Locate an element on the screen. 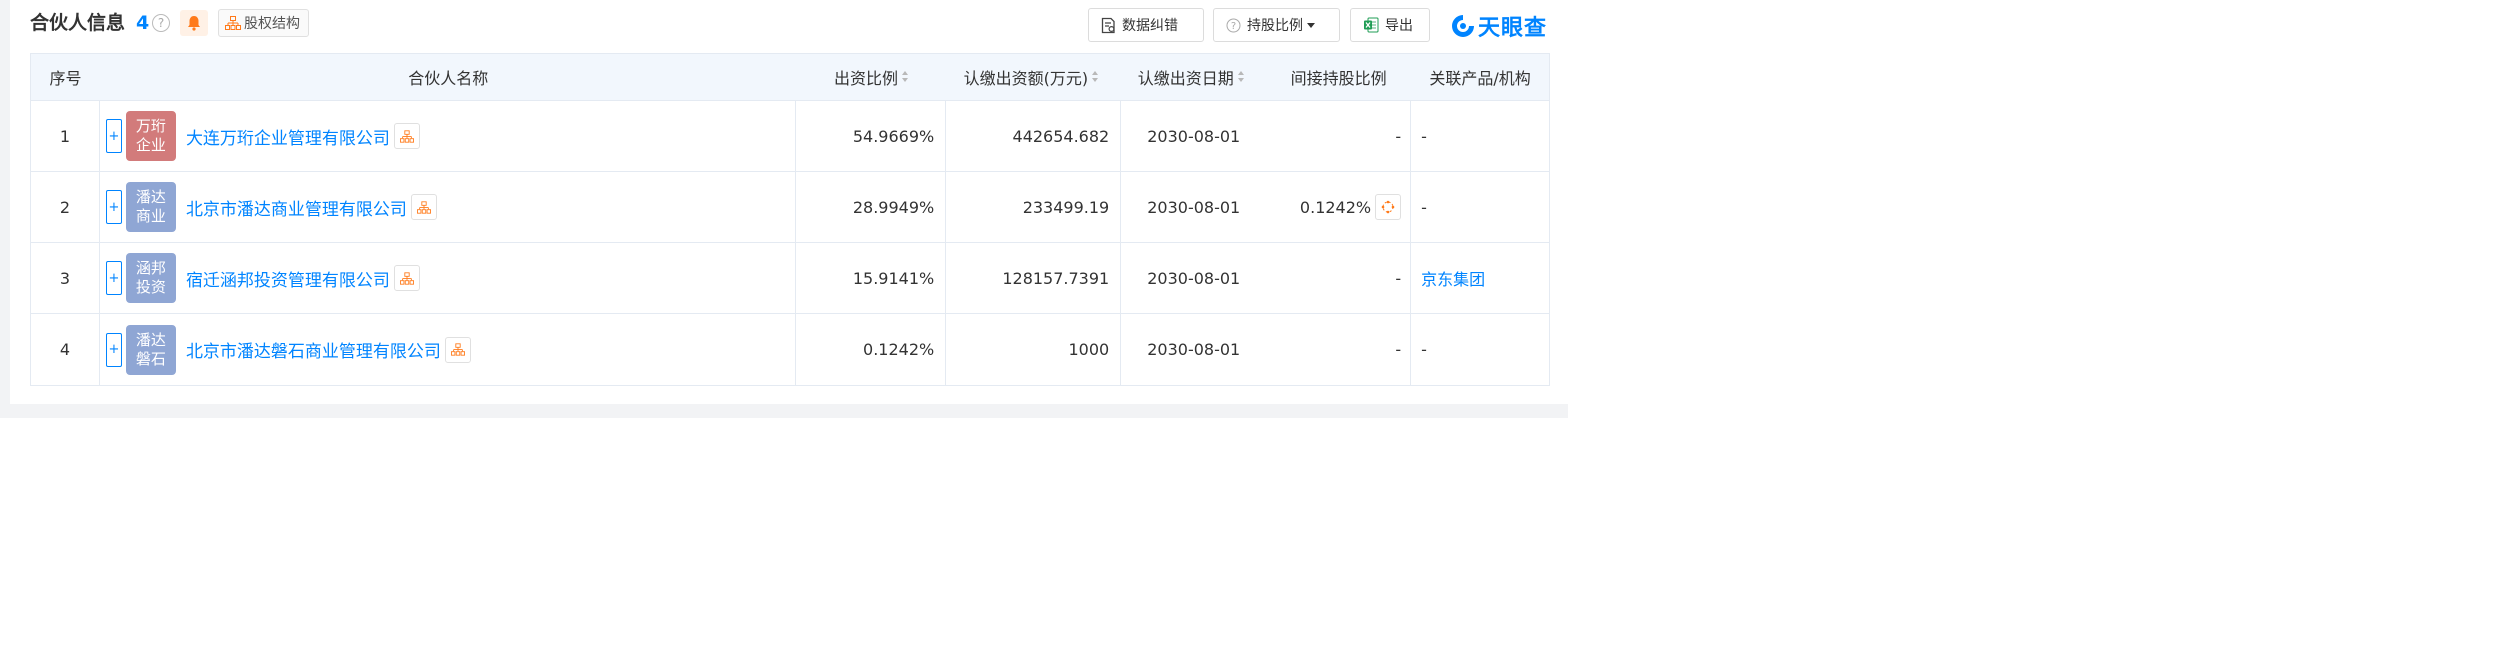  col-partner-name: 合伙人名称 is located at coordinates (448, 78).